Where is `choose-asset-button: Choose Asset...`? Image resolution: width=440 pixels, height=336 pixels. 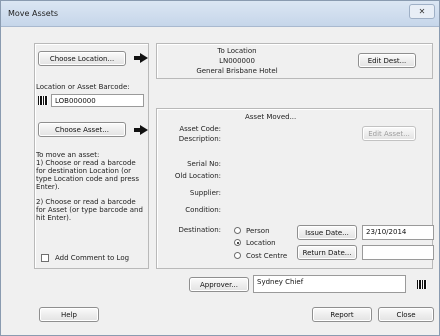 choose-asset-button: Choose Asset... is located at coordinates (82, 129).